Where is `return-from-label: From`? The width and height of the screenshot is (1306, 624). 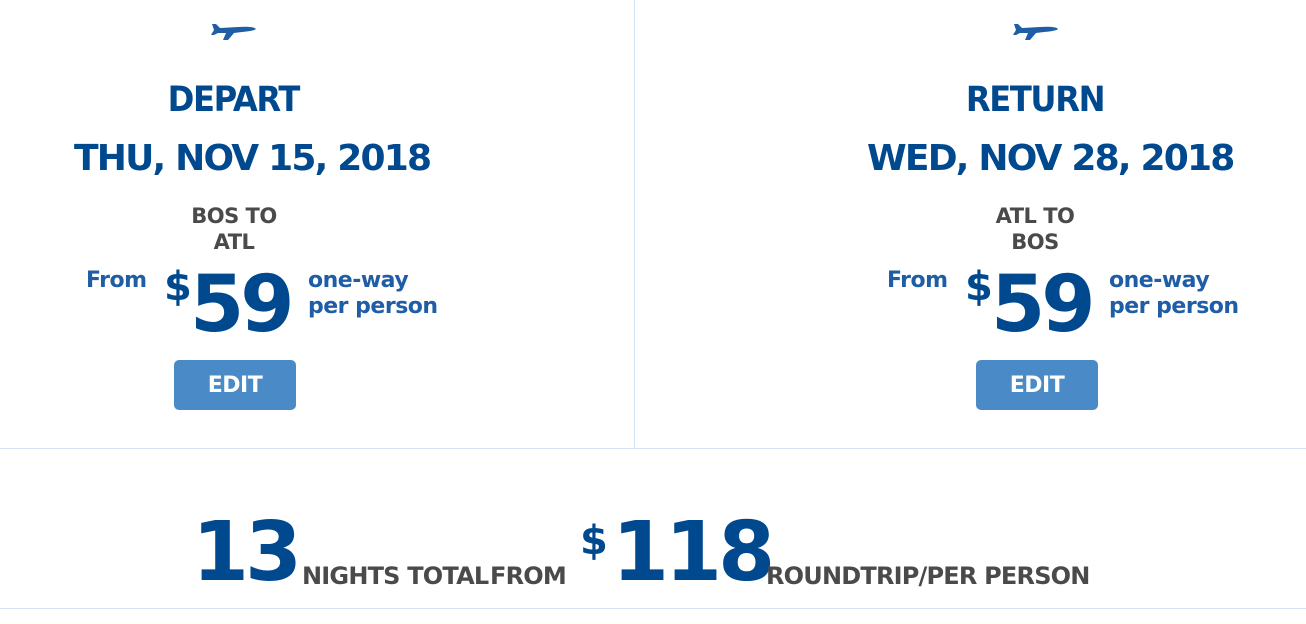
return-from-label: From is located at coordinates (917, 280).